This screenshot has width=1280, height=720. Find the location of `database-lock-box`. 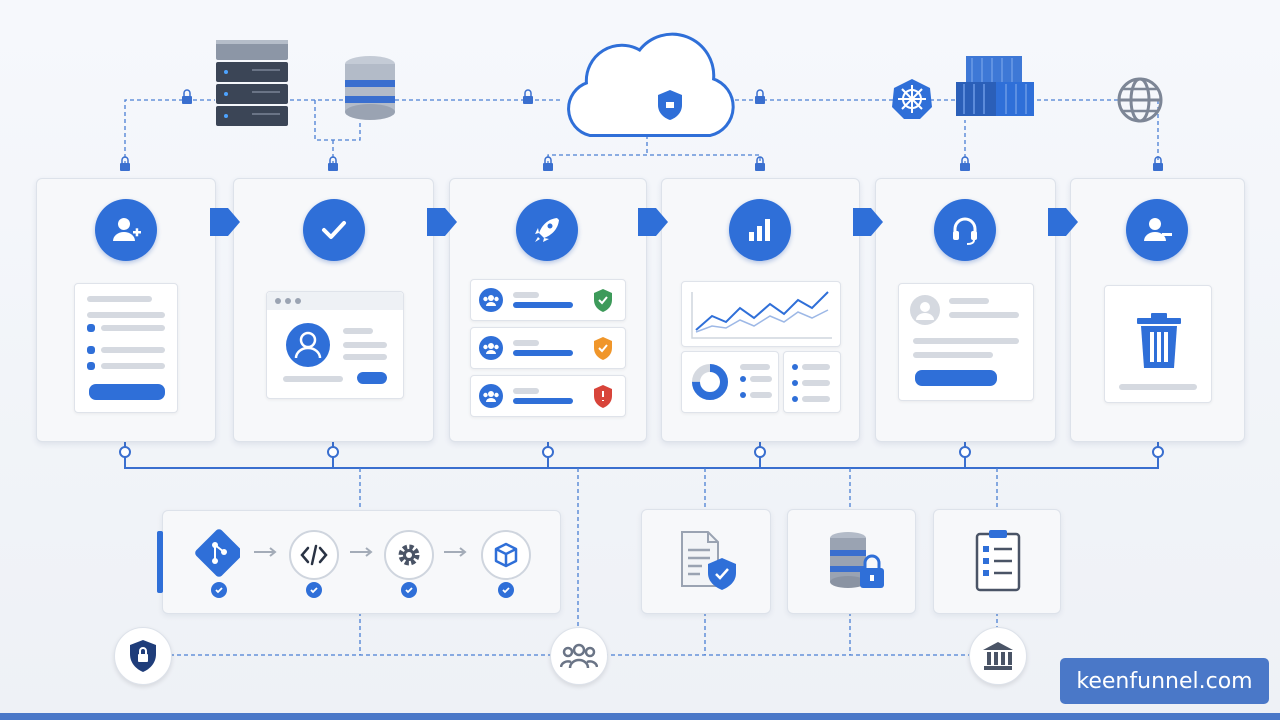

database-lock-box is located at coordinates (851, 561).